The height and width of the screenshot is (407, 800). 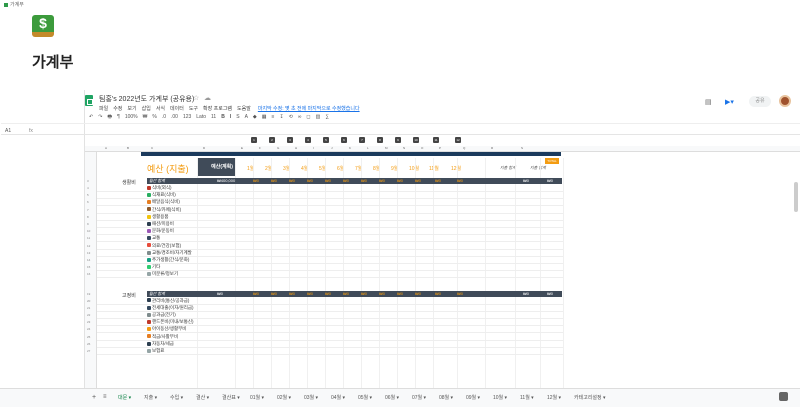 What do you see at coordinates (131, 109) in the screenshot?
I see `menu-item-2: 보기` at bounding box center [131, 109].